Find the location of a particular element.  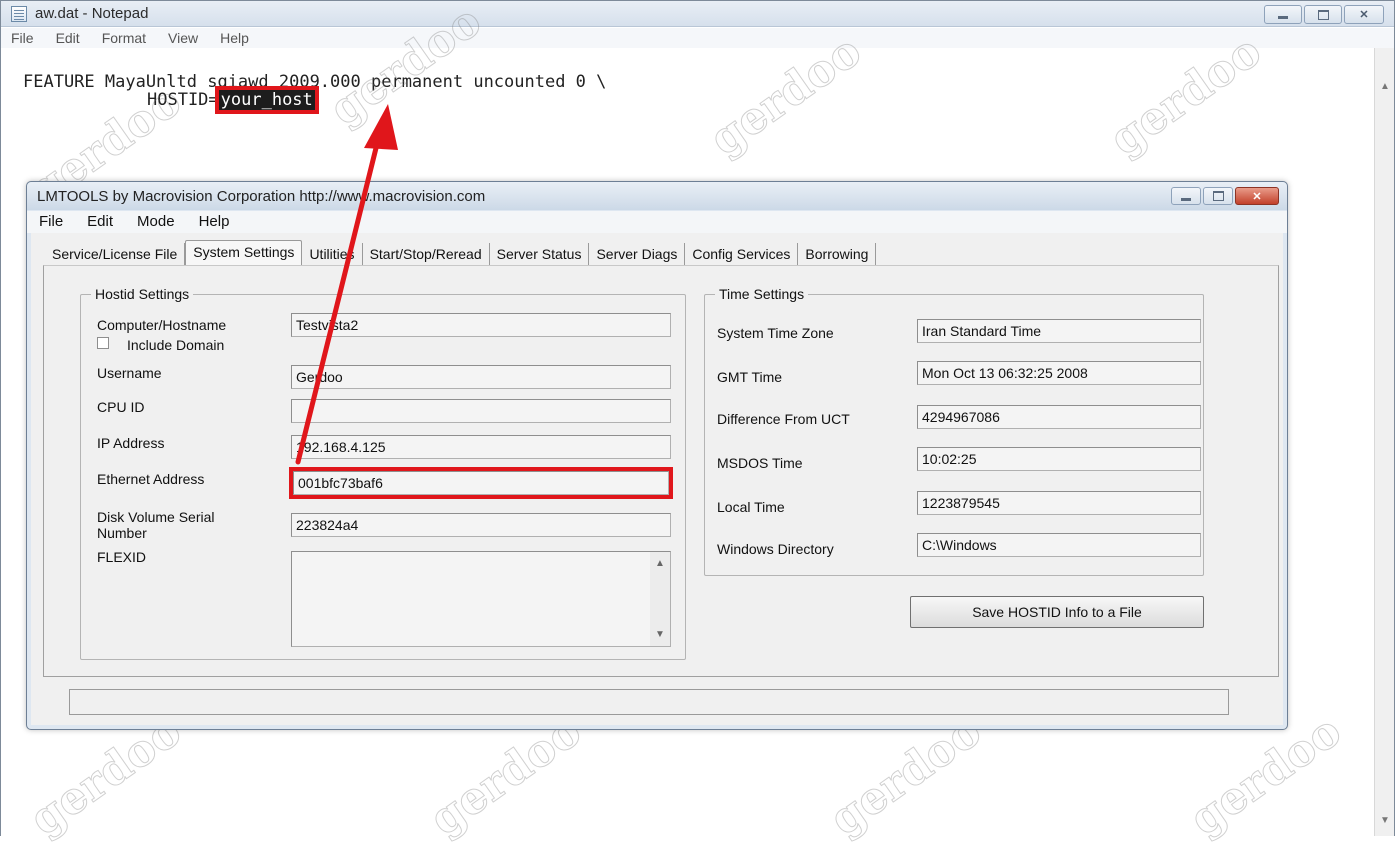

username-label: Username is located at coordinates (129, 373).